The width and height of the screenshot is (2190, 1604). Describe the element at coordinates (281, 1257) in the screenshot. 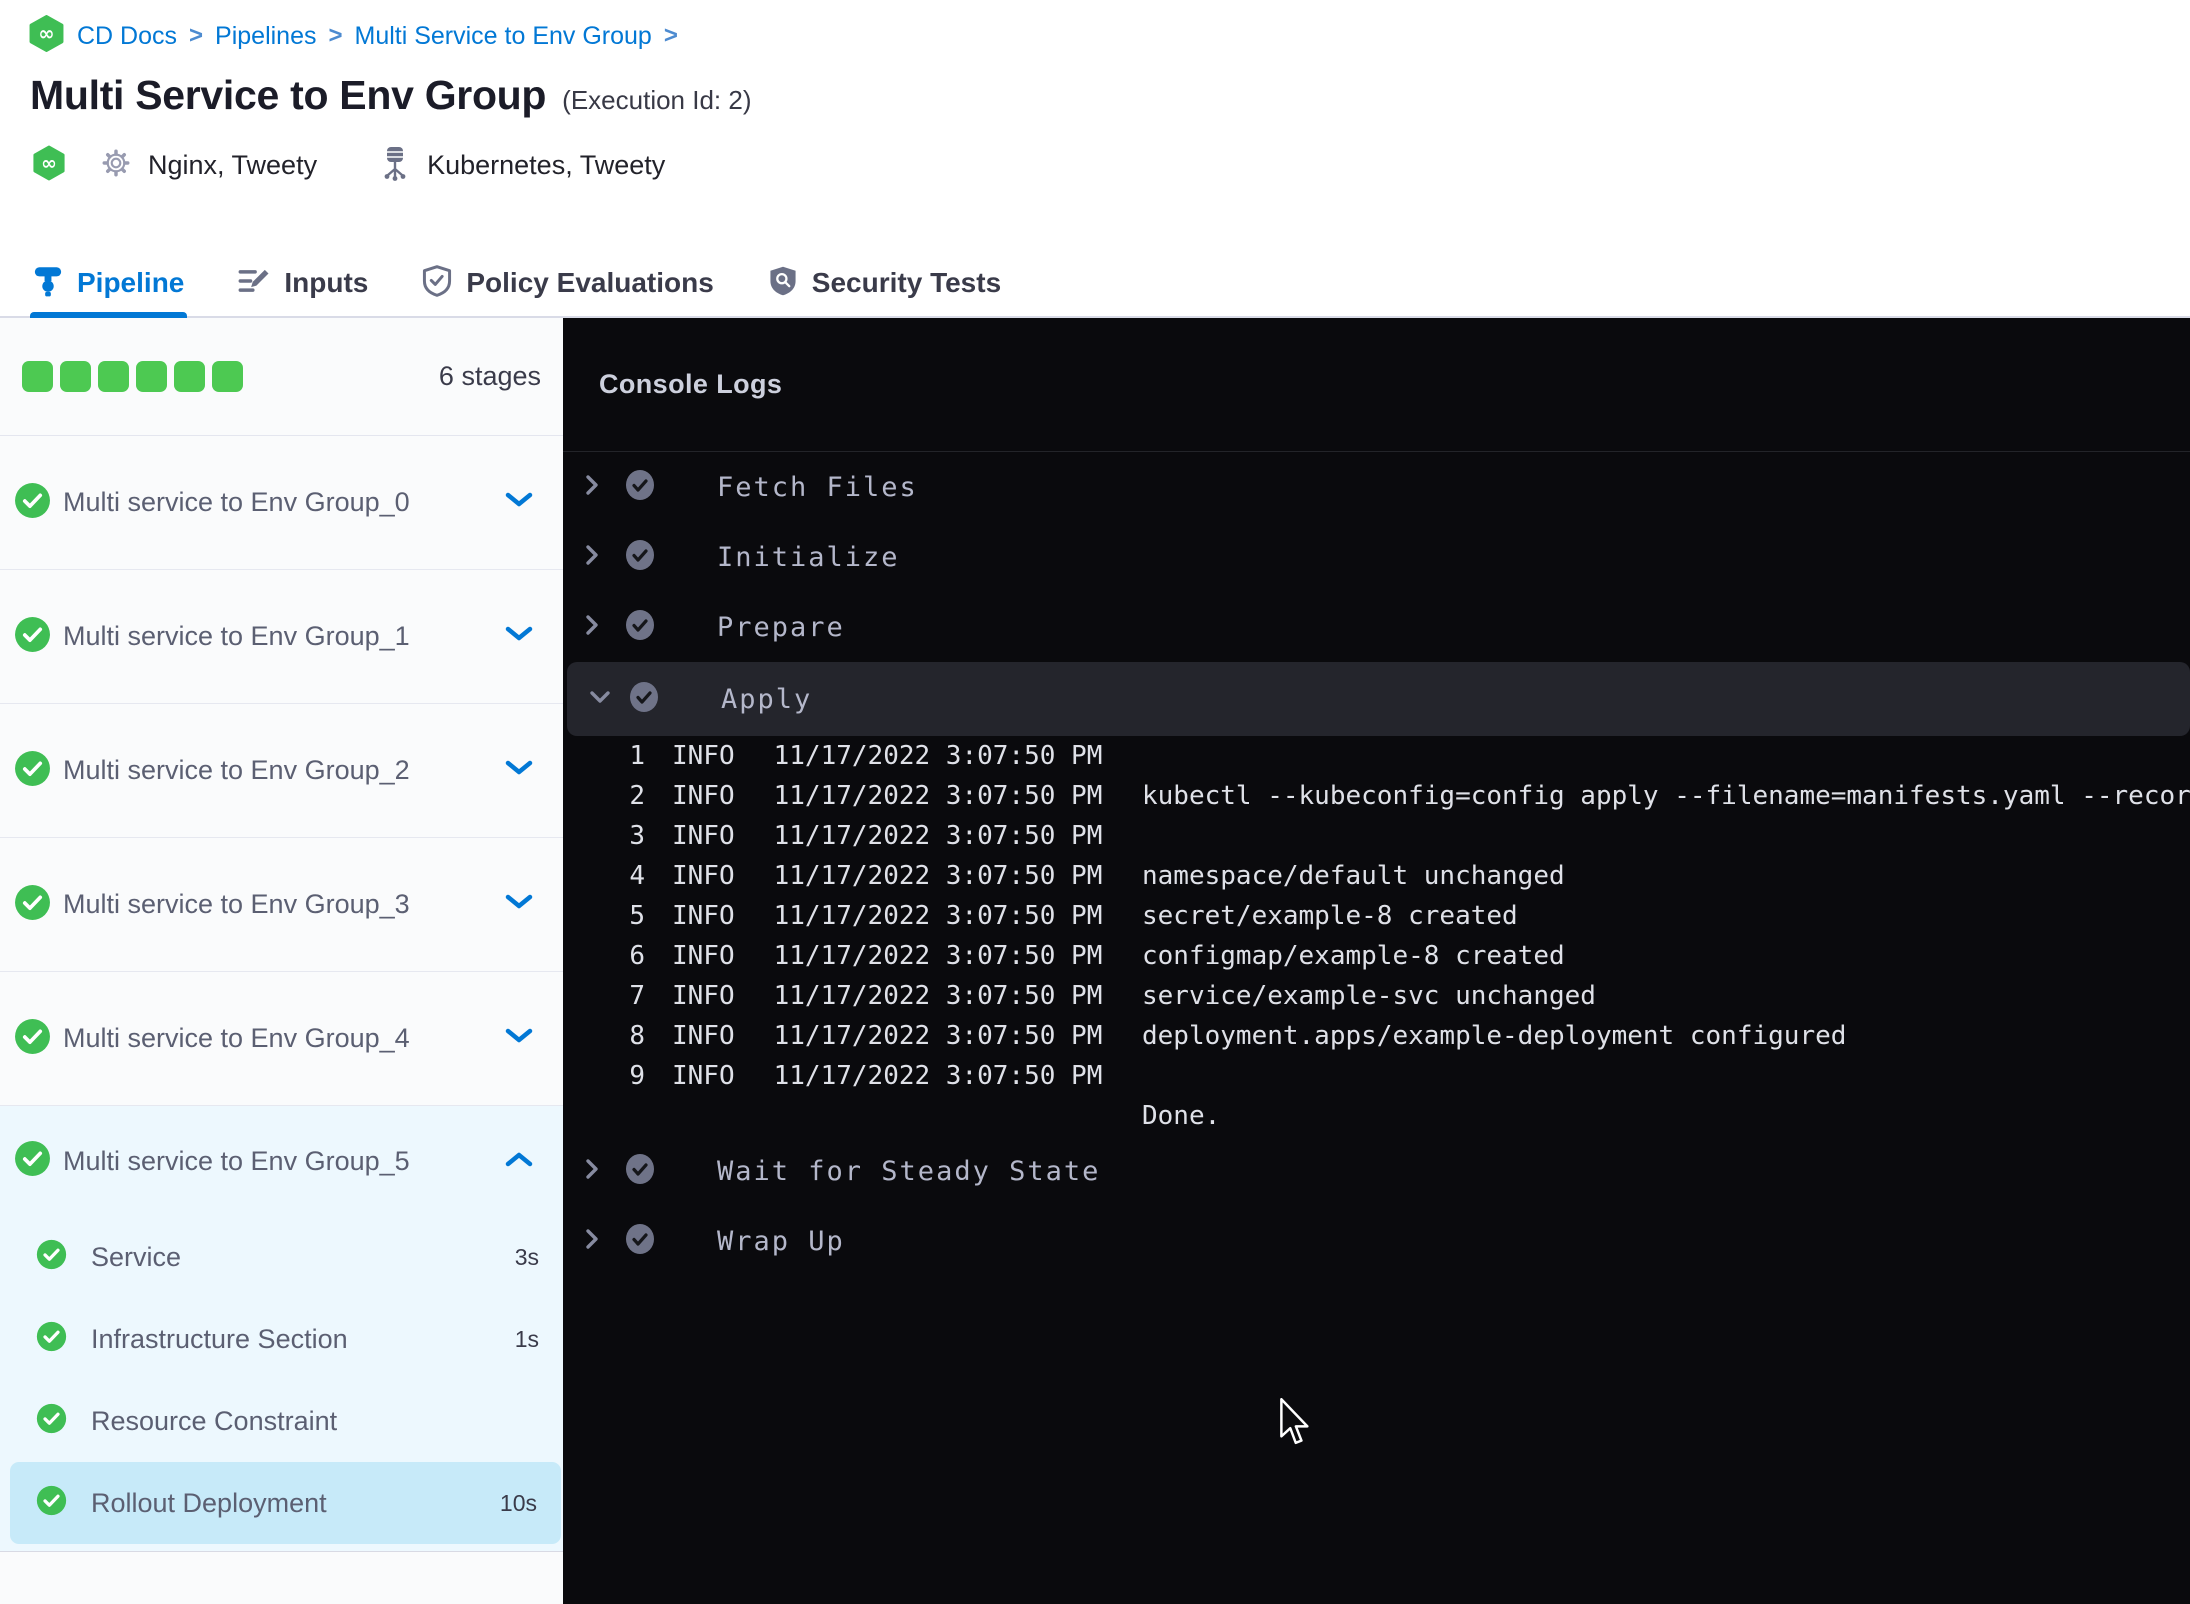

I see `step-row-service: Service 3s` at that location.